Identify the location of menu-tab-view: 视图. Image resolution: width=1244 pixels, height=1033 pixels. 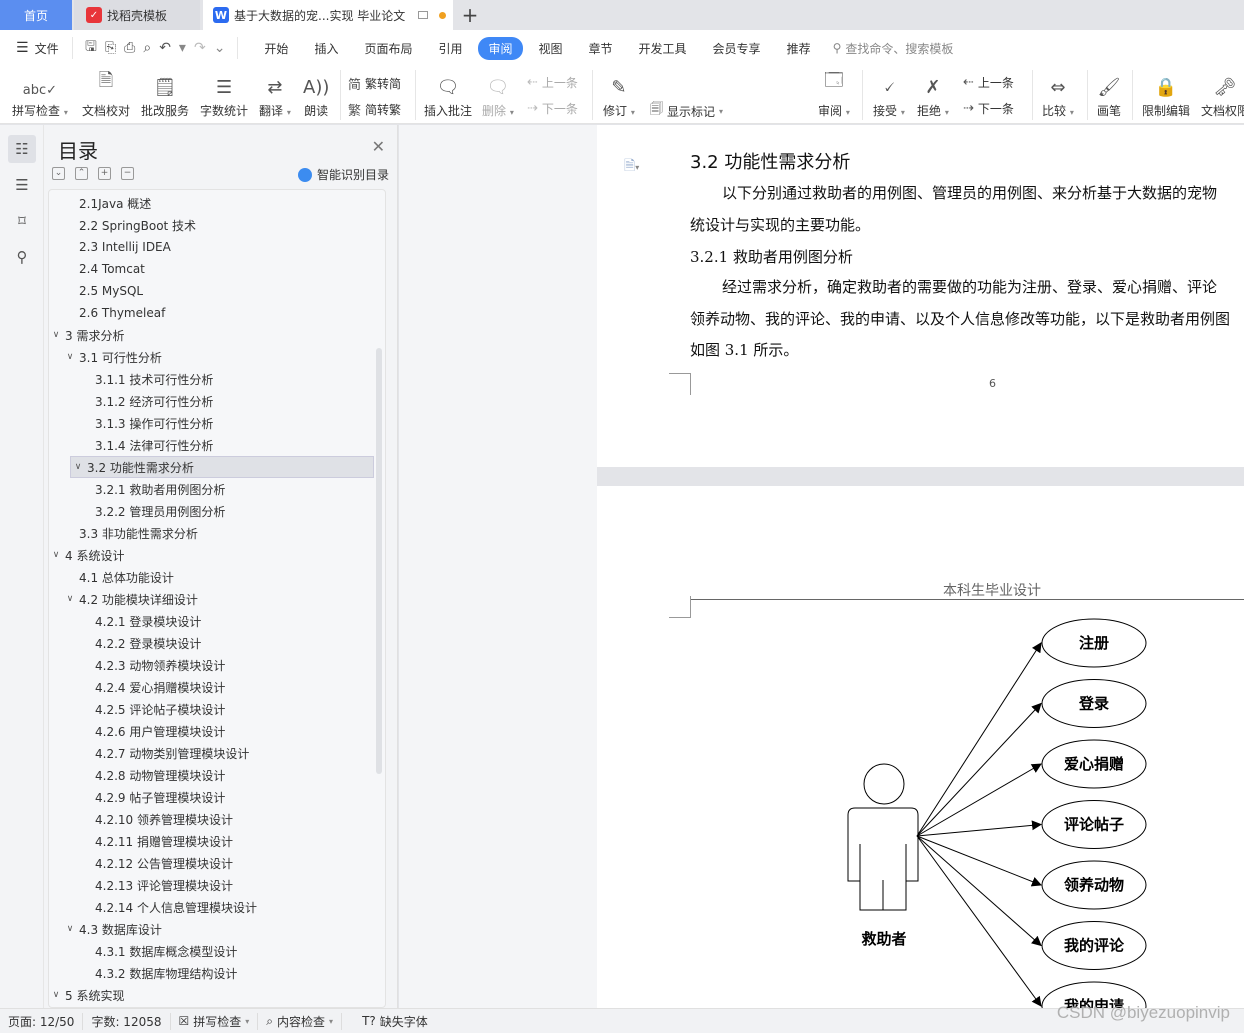
(551, 48).